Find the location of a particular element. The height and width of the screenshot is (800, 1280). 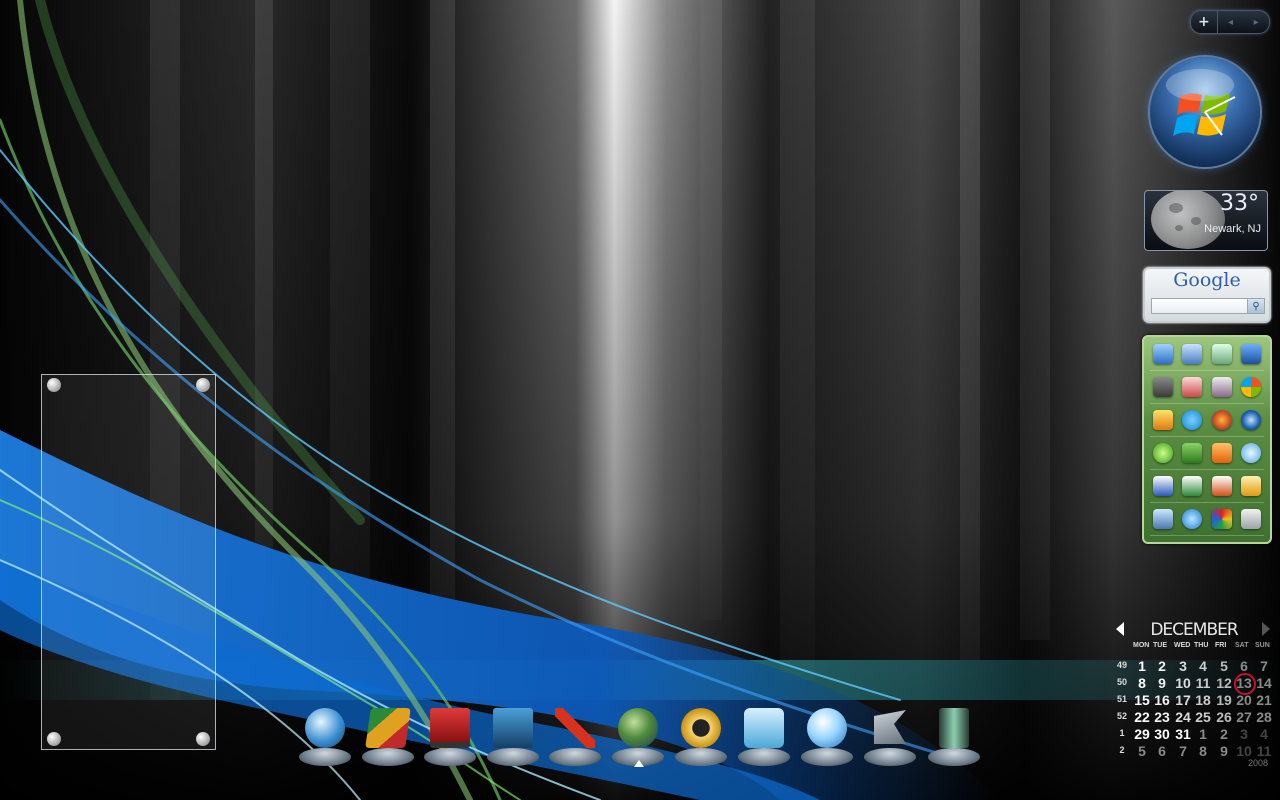

weather-temperature: 33° is located at coordinates (1239, 203).